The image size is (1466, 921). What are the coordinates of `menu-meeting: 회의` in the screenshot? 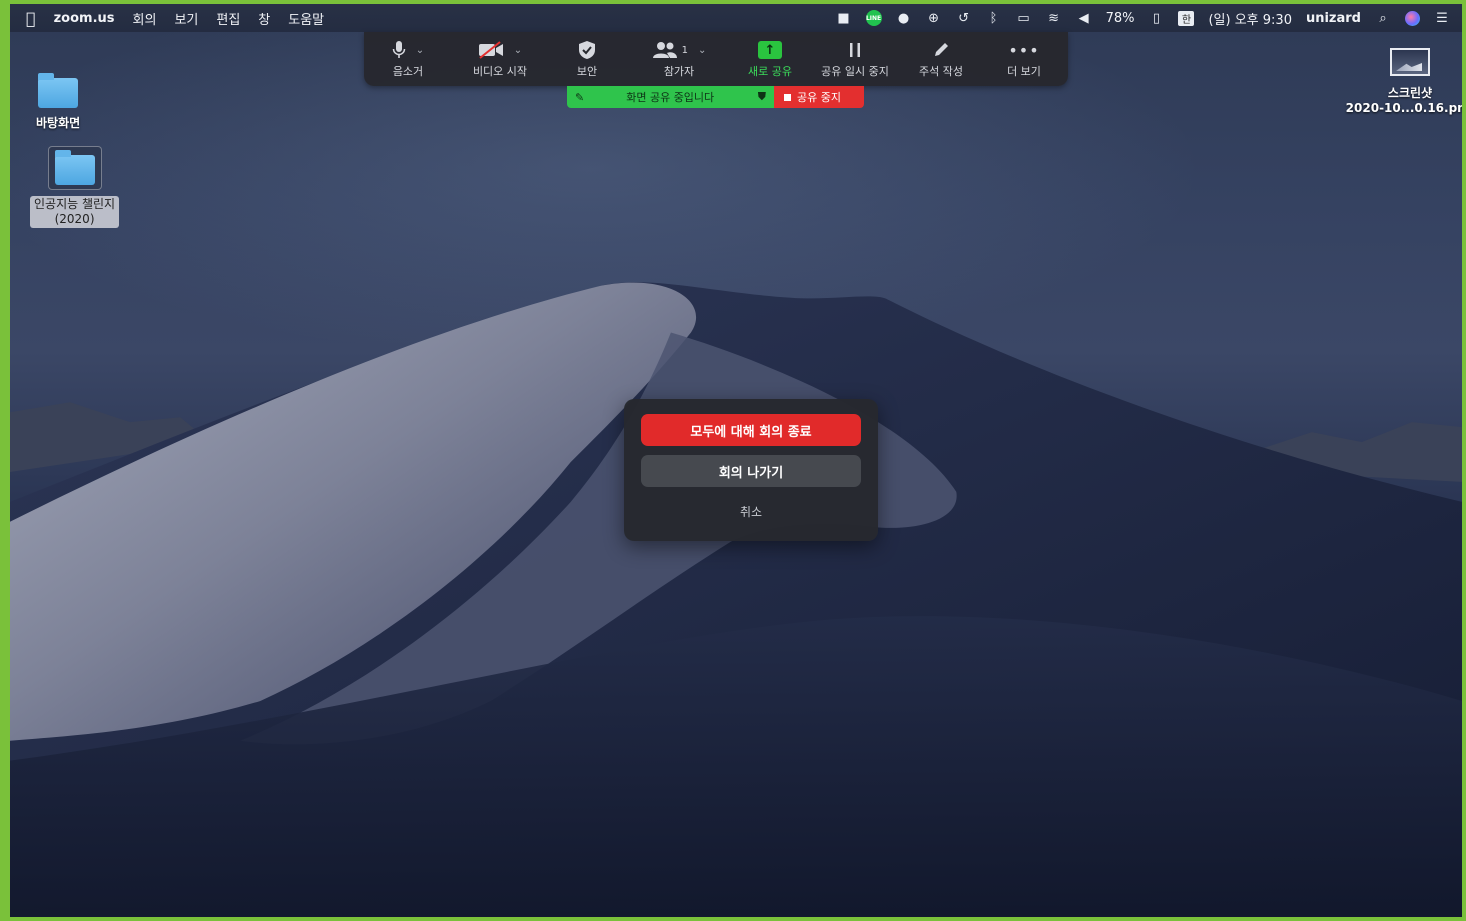 It's located at (145, 18).